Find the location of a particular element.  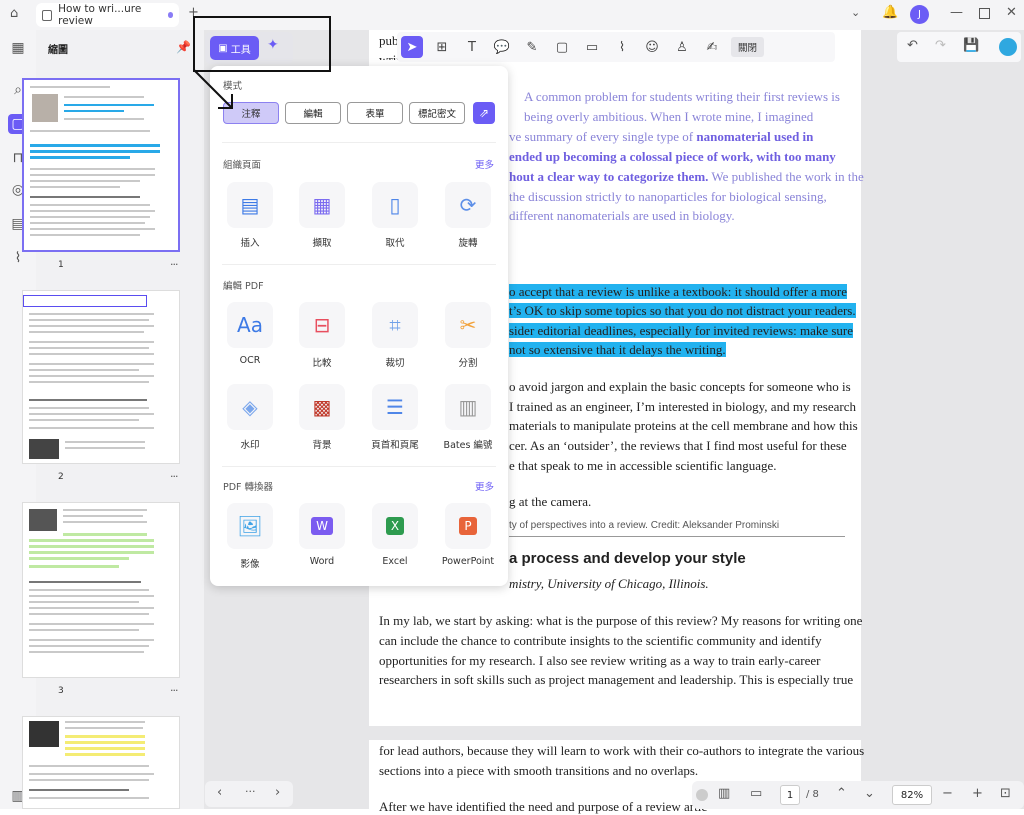

stamp-icon: ♙ is located at coordinates (682, 47).